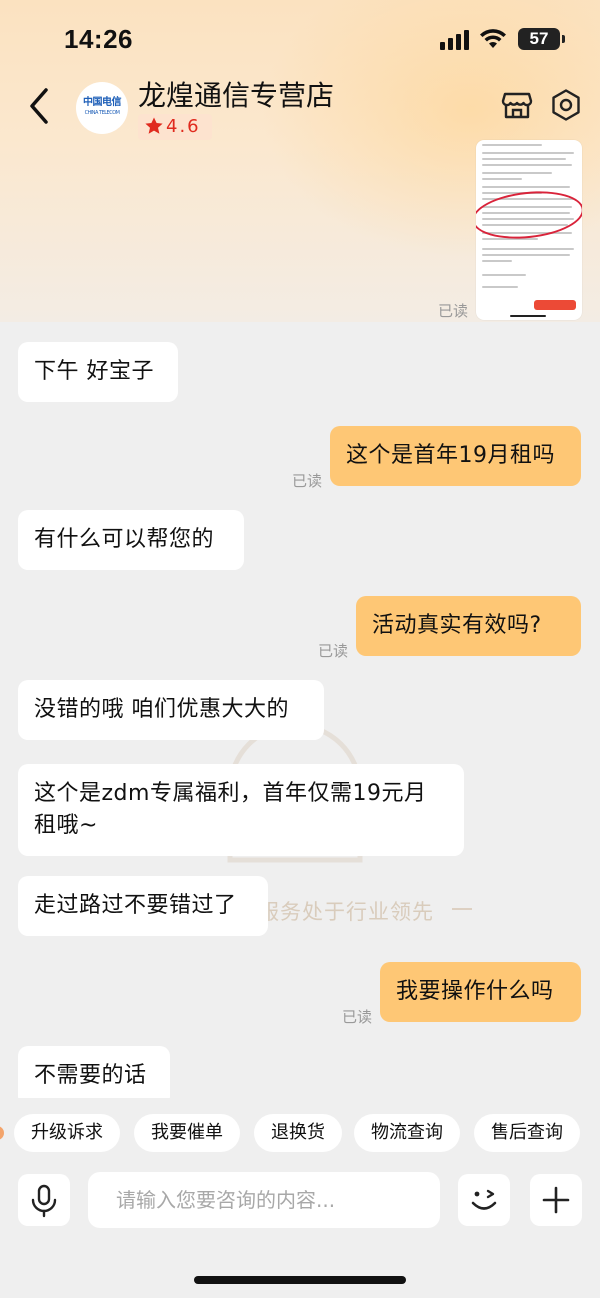  Describe the element at coordinates (493, 38) in the screenshot. I see `wifi-icon` at that location.